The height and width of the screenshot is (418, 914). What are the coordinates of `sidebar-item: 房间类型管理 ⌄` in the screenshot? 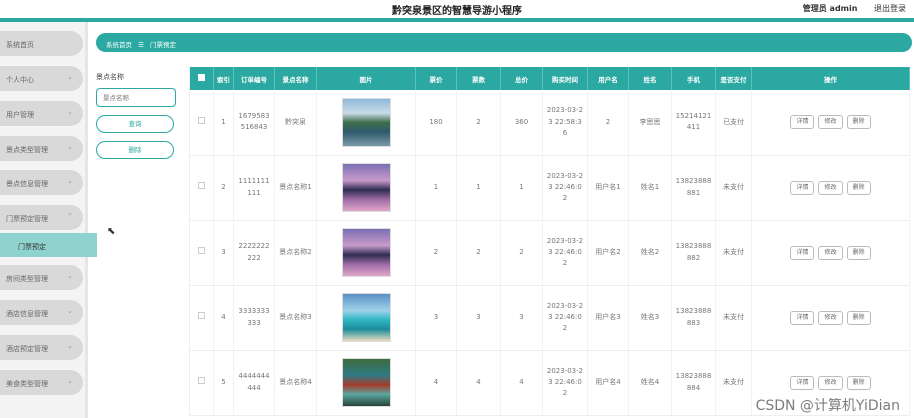 It's located at (41, 277).